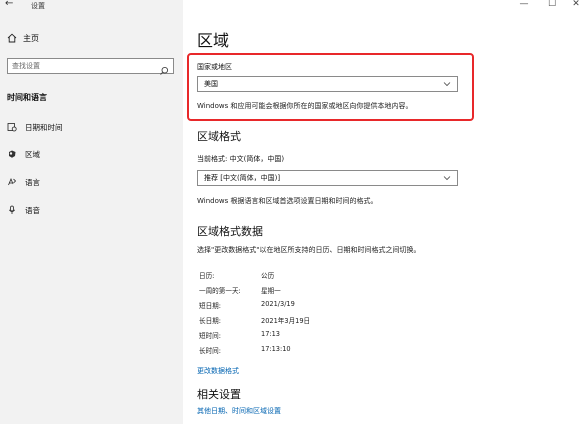 The height and width of the screenshot is (424, 584). I want to click on page-title: 区域, so click(213, 40).